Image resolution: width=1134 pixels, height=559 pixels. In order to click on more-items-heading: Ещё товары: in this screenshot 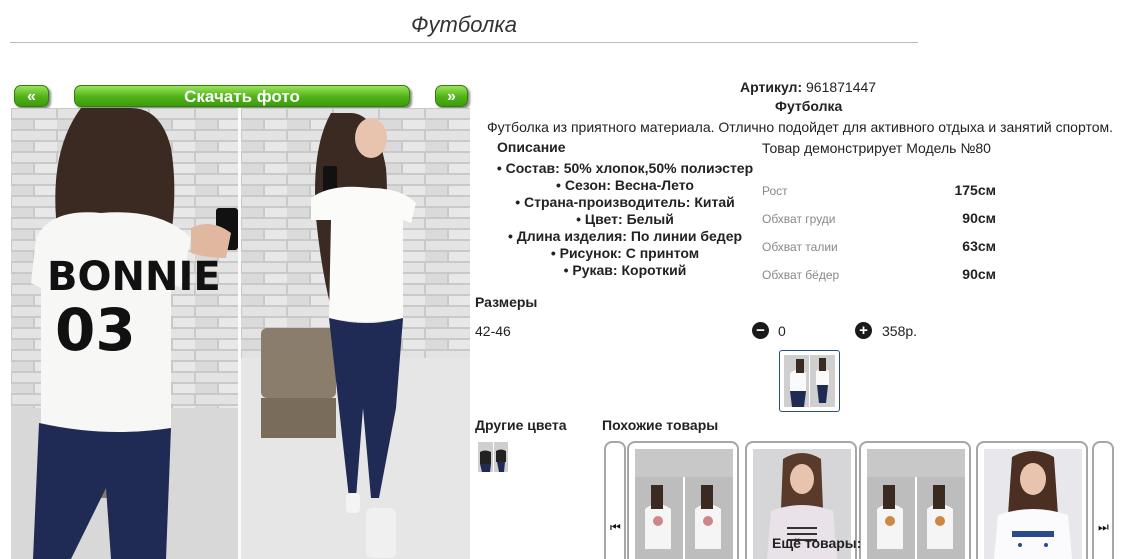, I will do `click(817, 543)`.